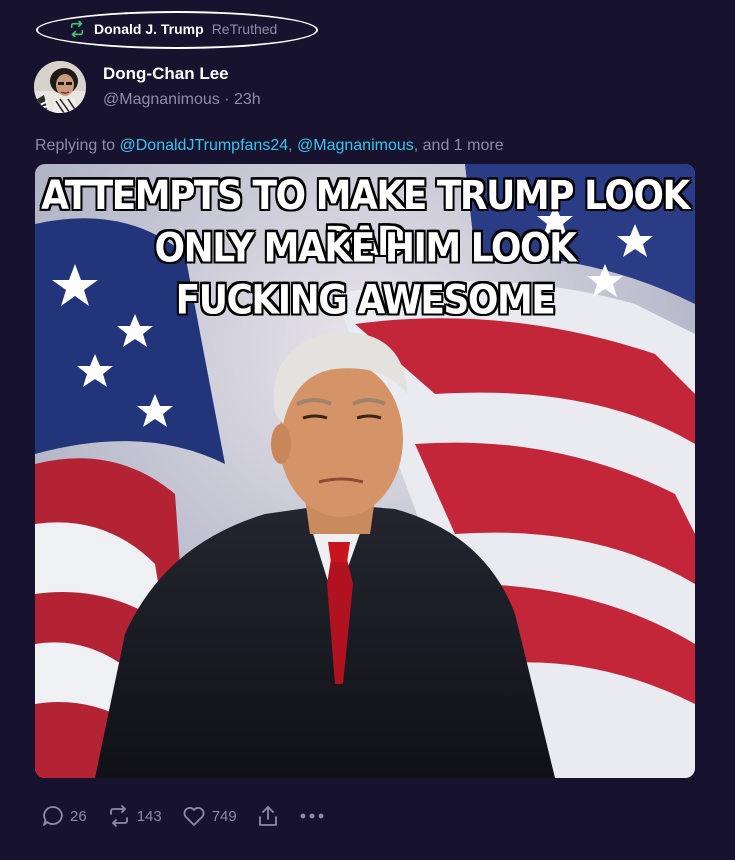  Describe the element at coordinates (161, 99) in the screenshot. I see `author-handle: @Magnanimous` at that location.